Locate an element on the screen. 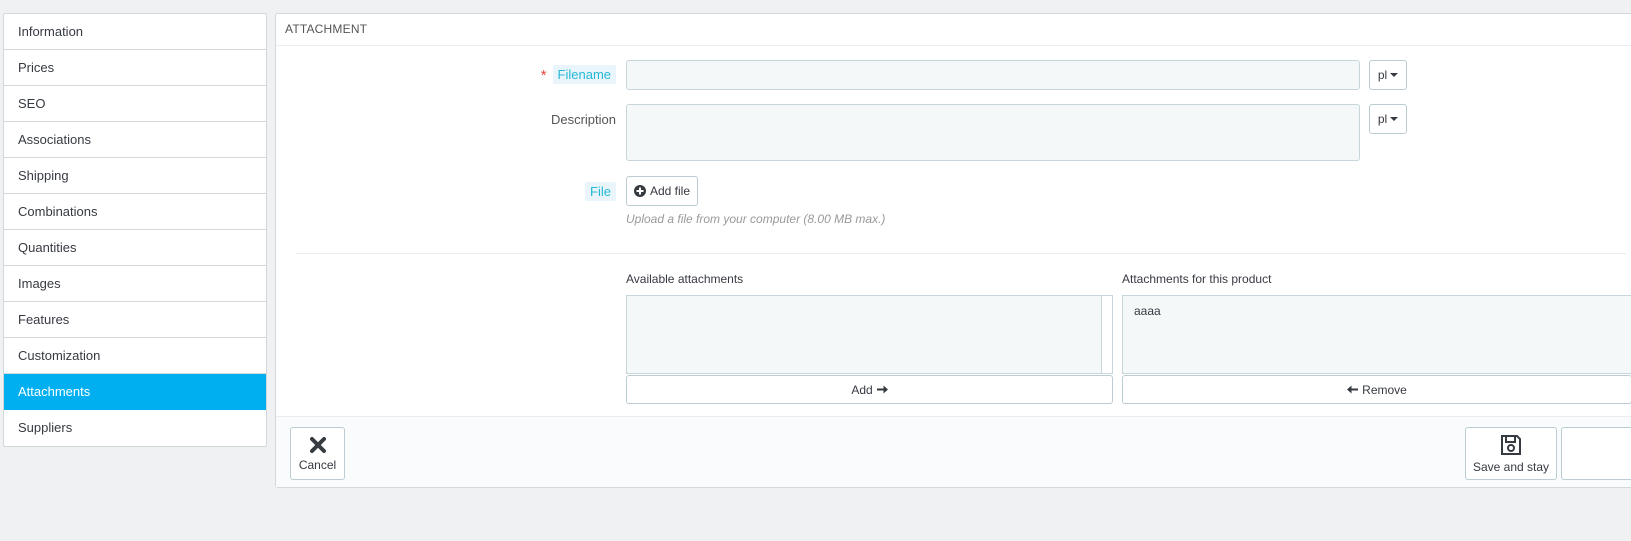 The width and height of the screenshot is (1631, 541). close-icon is located at coordinates (317, 444).